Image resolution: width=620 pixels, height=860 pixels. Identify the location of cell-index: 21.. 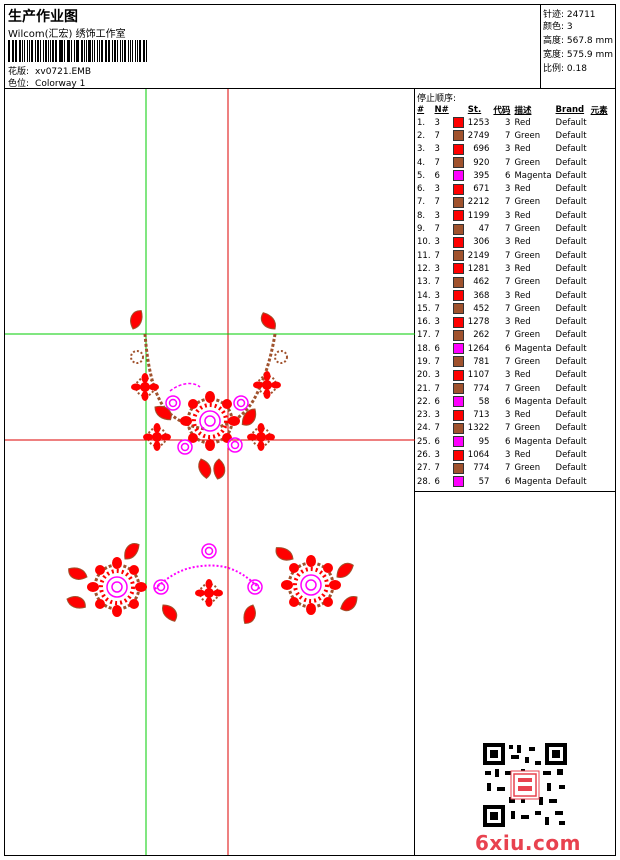
(424, 388).